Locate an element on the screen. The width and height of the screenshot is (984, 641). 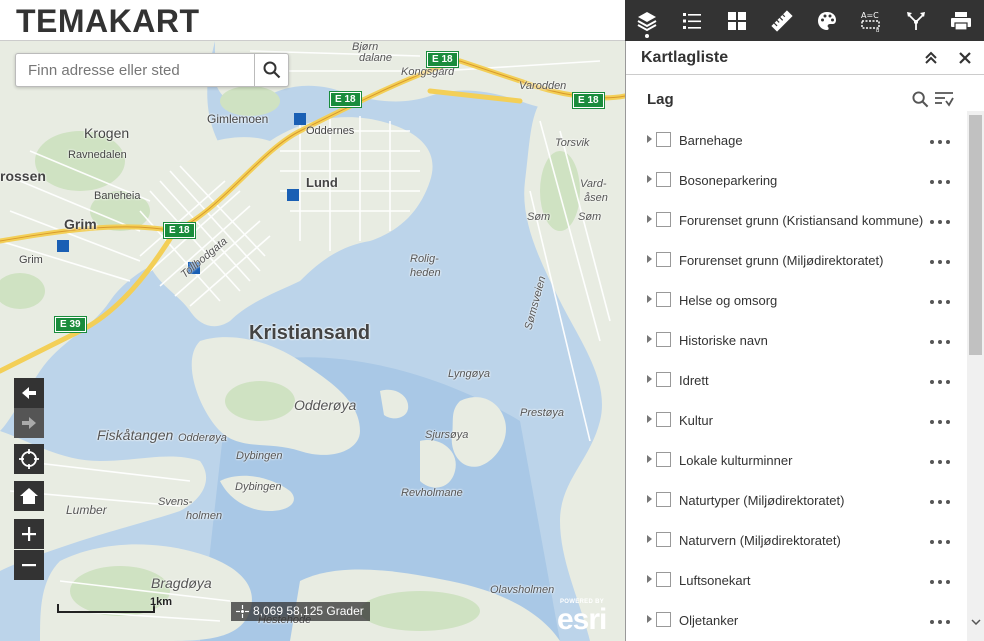
basemap-gallery-button is located at coordinates (737, 20).